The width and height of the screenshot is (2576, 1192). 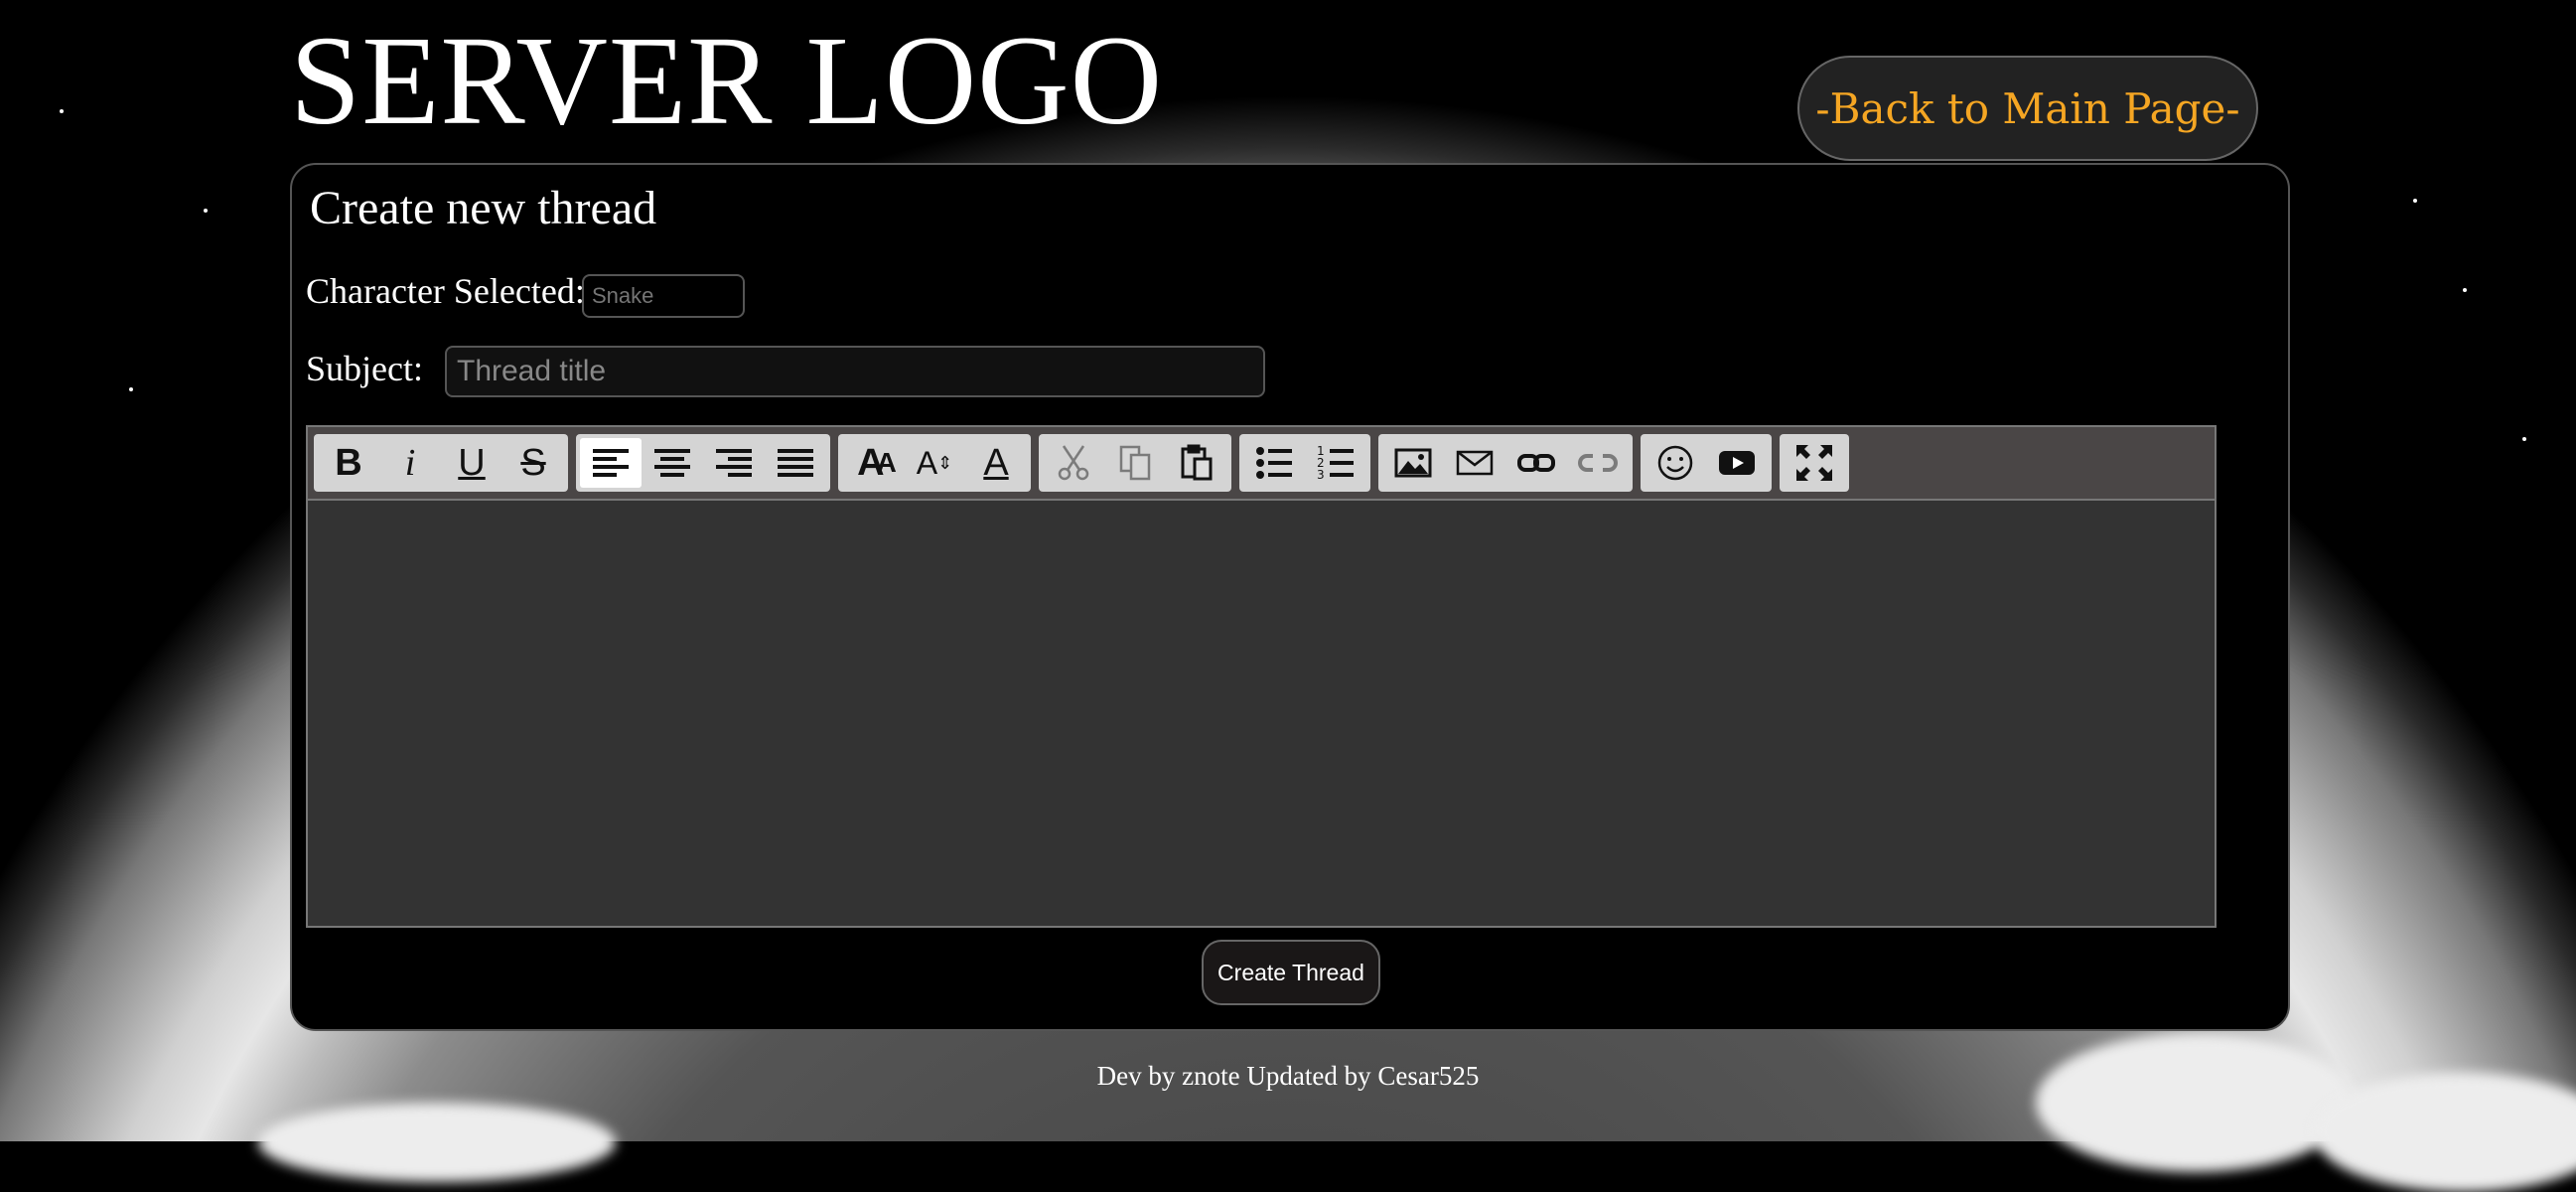 What do you see at coordinates (945, 463) in the screenshot?
I see `font-size-arrows: ⇕` at bounding box center [945, 463].